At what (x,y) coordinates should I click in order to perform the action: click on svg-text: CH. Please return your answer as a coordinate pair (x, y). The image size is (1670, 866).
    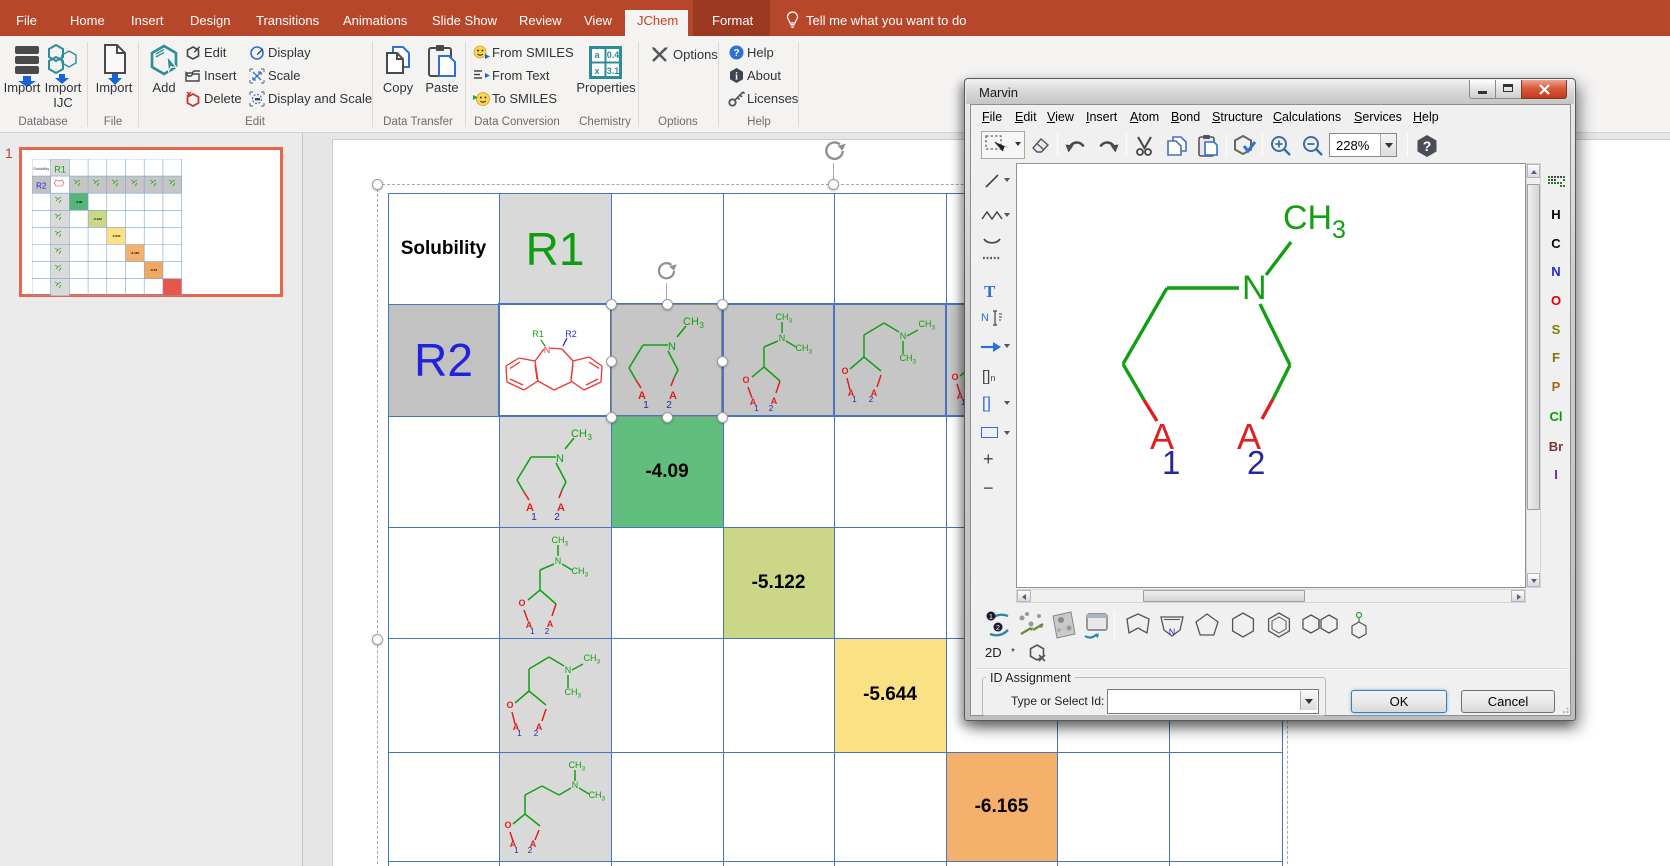
    Looking at the image, I should click on (1307, 218).